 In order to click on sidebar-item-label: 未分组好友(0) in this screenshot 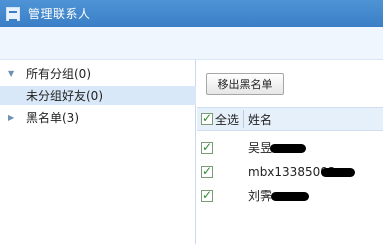, I will do `click(64, 96)`.